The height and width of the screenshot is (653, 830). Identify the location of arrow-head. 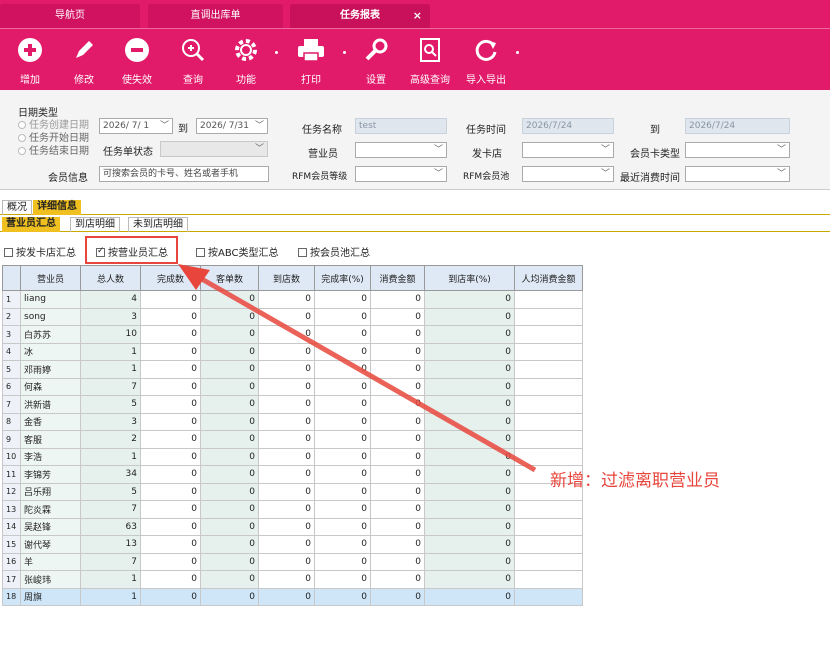
(194, 277).